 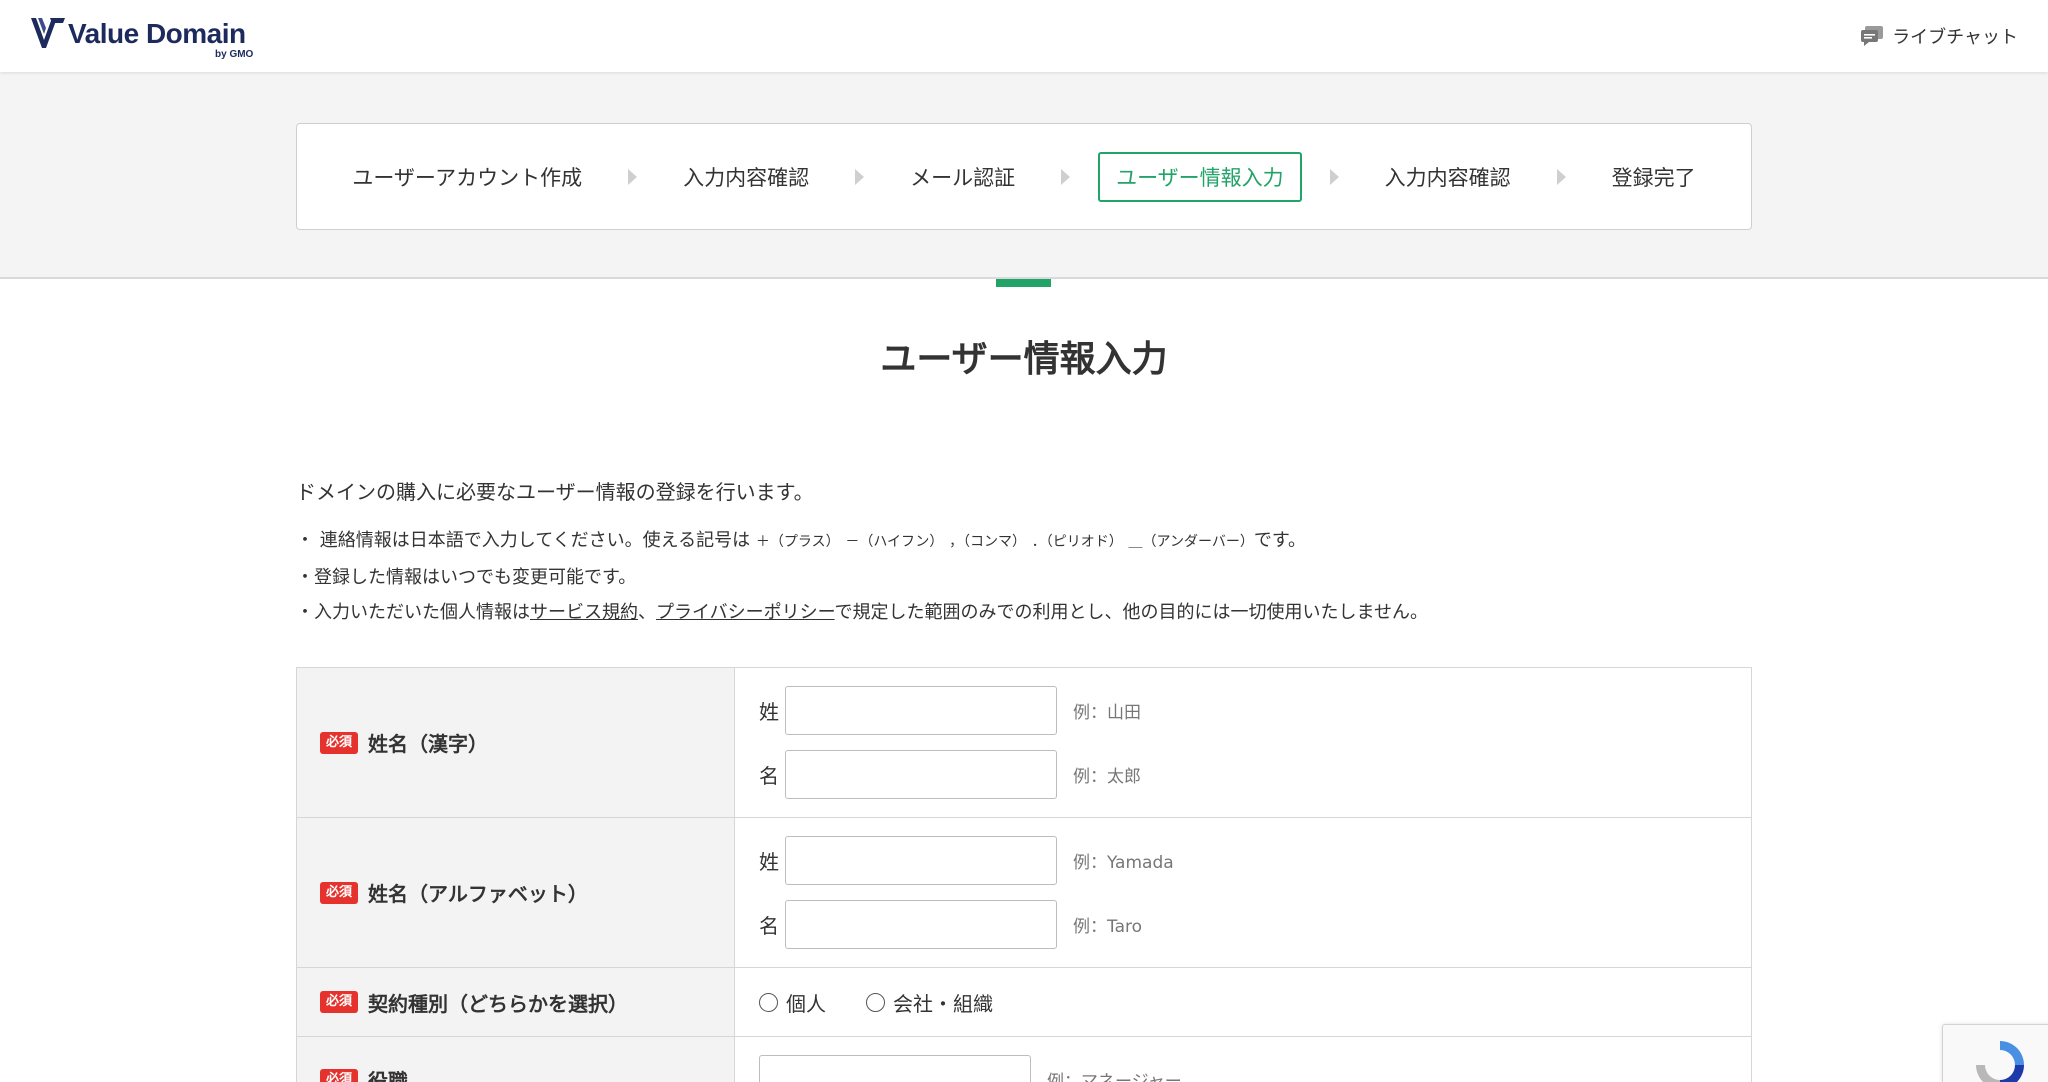 I want to click on name-alphabet-label: 姓名（アルファベット）, so click(x=478, y=894).